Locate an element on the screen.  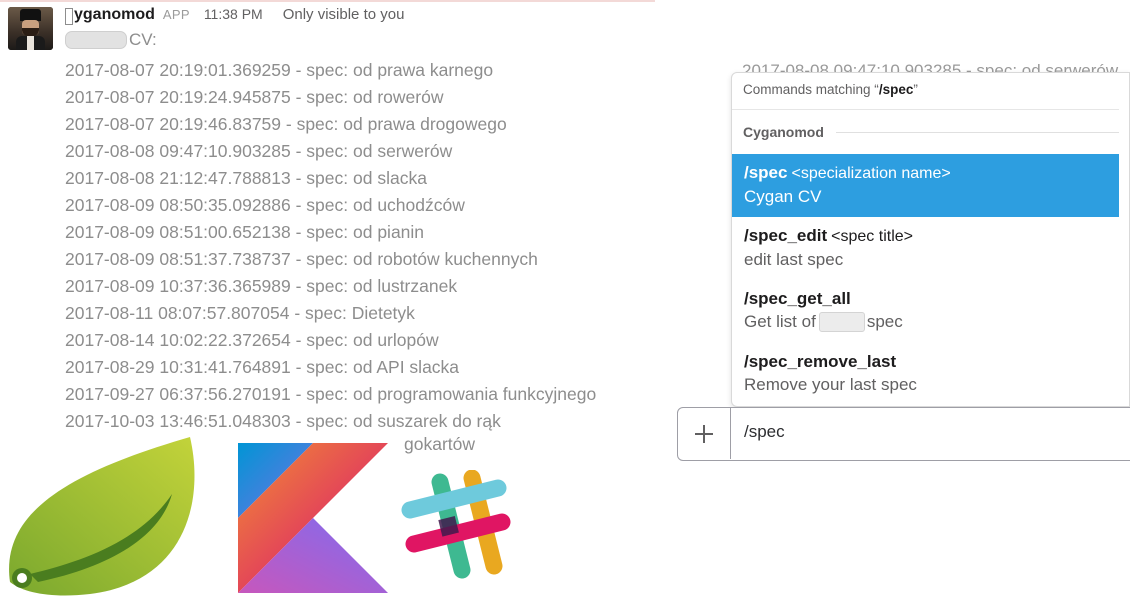
cv-label: CV: is located at coordinates (143, 39).